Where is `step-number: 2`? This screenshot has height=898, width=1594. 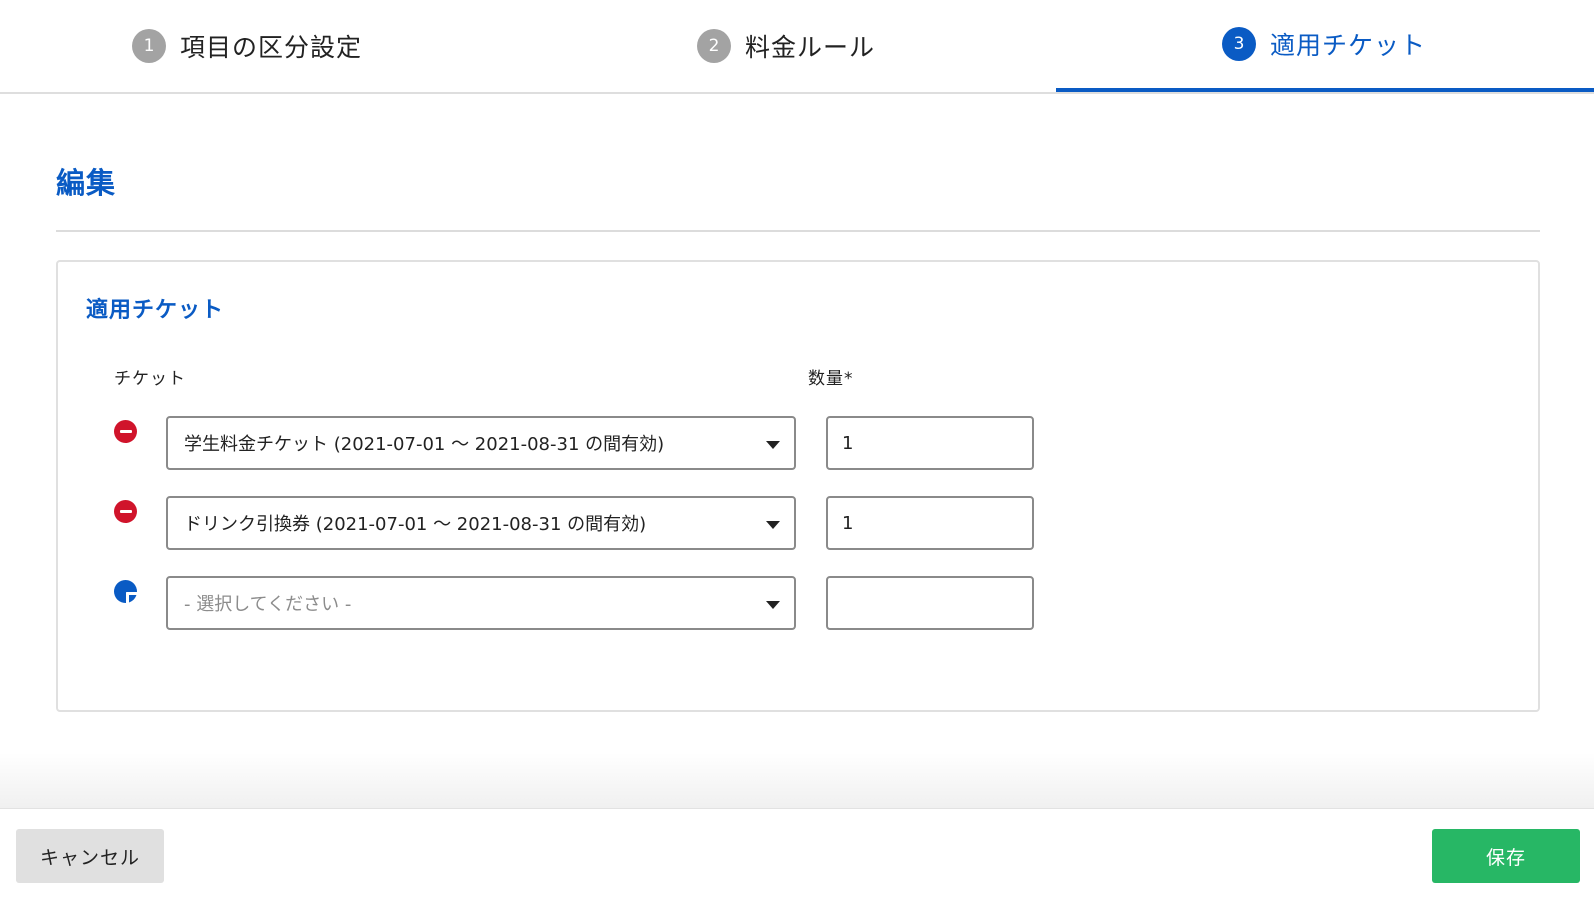 step-number: 2 is located at coordinates (714, 46).